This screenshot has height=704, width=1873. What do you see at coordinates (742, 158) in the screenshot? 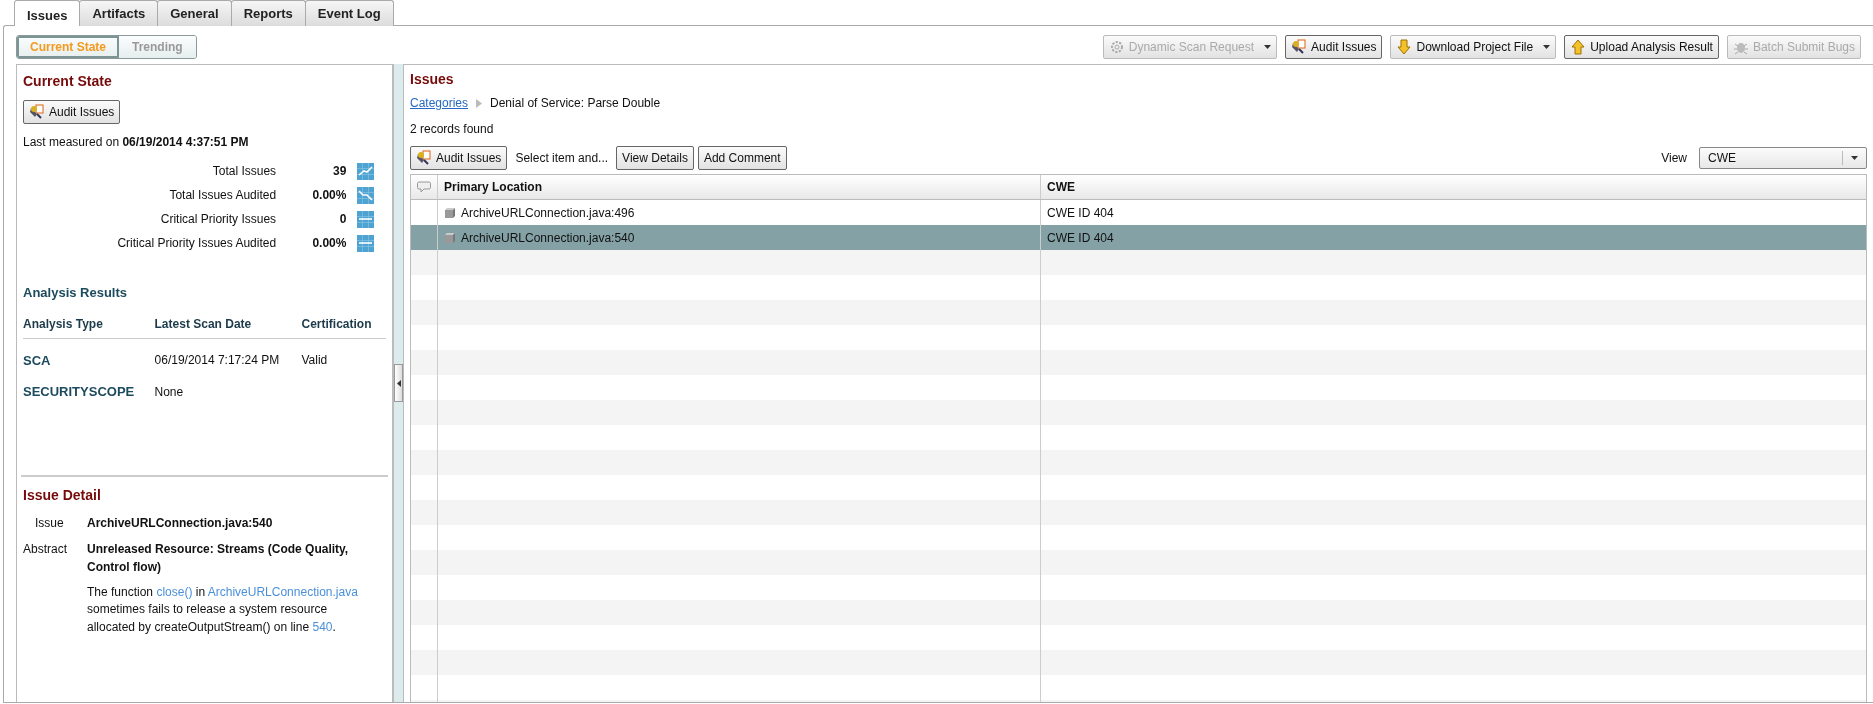
I see `toolbar-button: Add Comment` at bounding box center [742, 158].